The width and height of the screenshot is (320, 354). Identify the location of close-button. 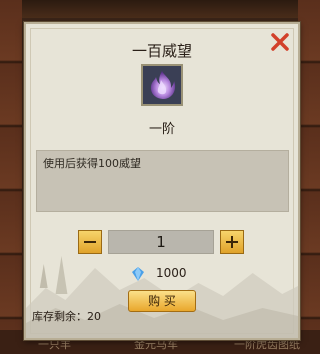
(280, 42).